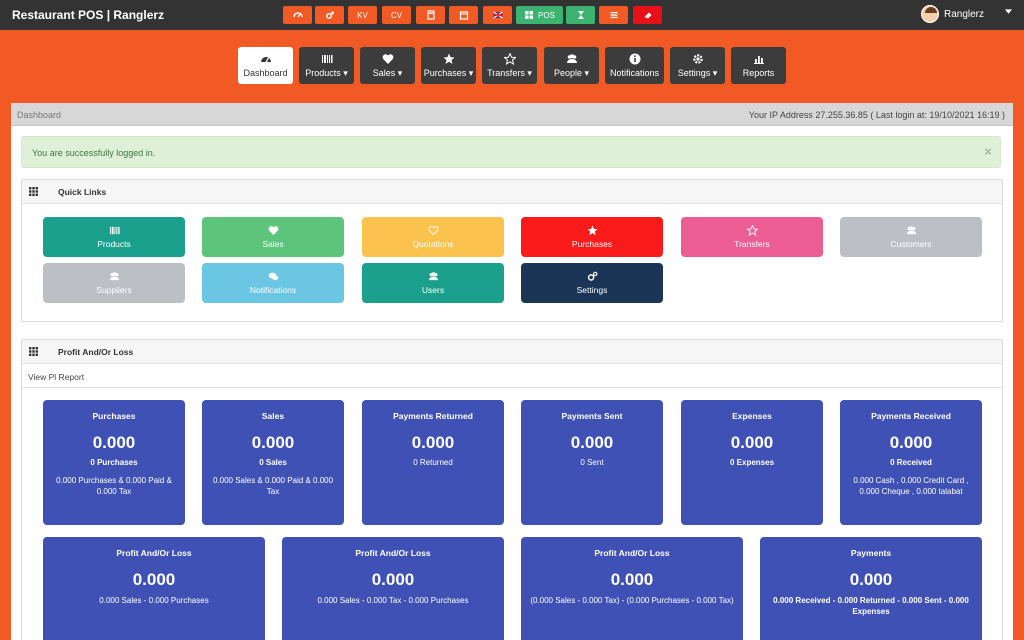 This screenshot has width=1024, height=640. I want to click on quick-link-label: Settings, so click(592, 290).